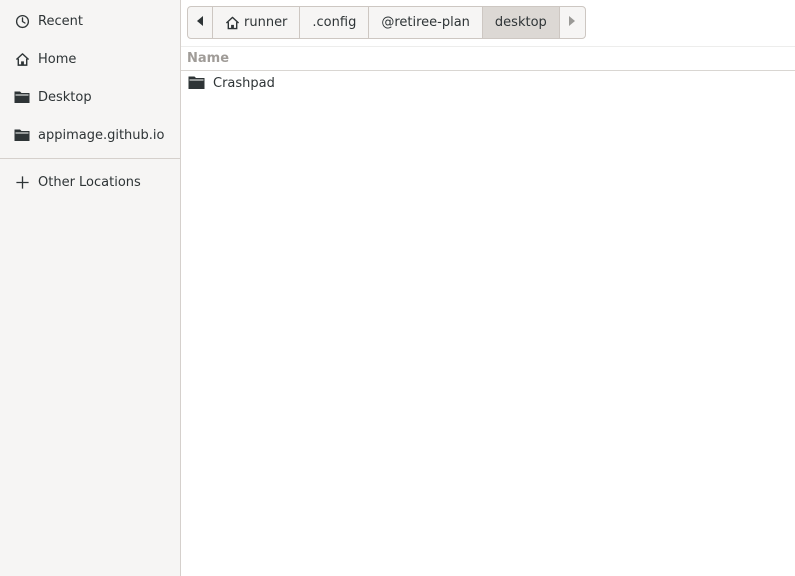 The width and height of the screenshot is (795, 576). I want to click on list-item: Crashpad, so click(488, 83).